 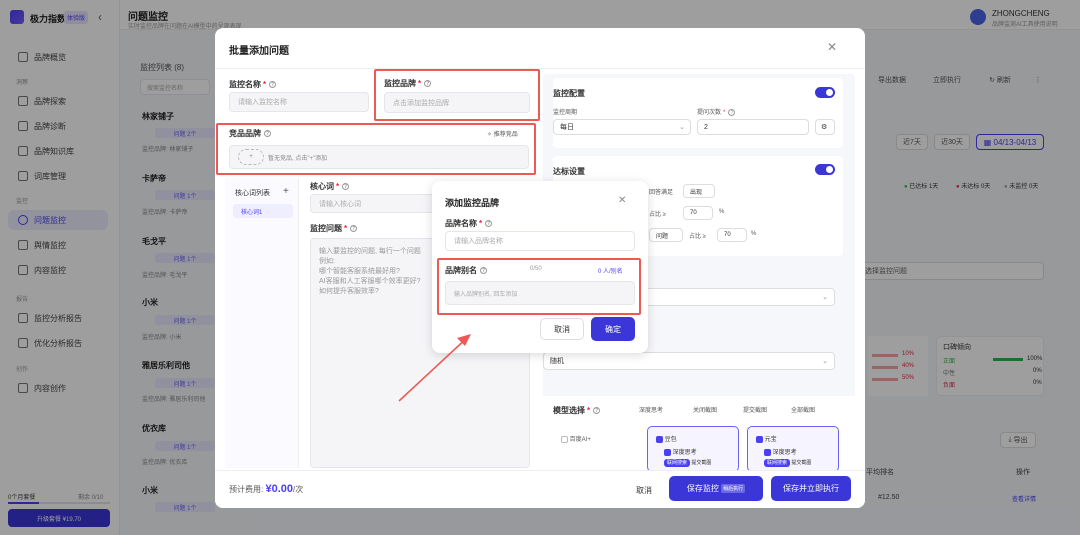 I want to click on label-text: 品牌名称, so click(x=461, y=223).